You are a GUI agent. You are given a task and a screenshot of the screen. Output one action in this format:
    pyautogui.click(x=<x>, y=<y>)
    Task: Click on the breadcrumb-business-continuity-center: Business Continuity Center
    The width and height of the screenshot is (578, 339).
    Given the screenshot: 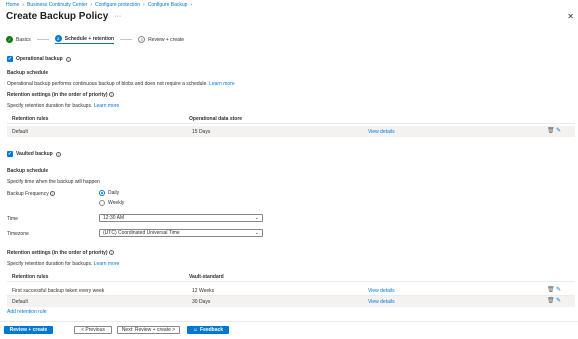 What is the action you would take?
    pyautogui.click(x=57, y=5)
    